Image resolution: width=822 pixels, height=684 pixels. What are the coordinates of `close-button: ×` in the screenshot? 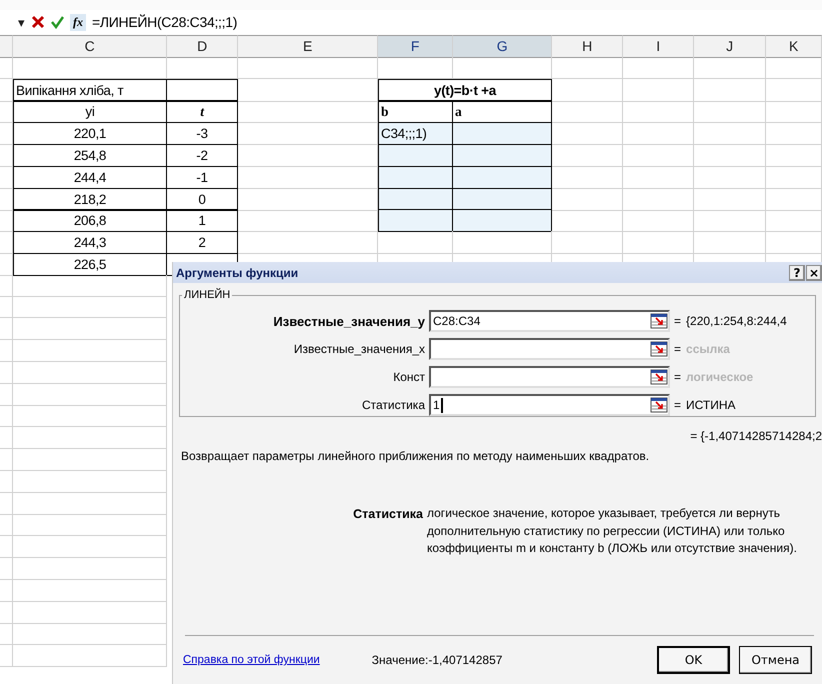 It's located at (814, 272).